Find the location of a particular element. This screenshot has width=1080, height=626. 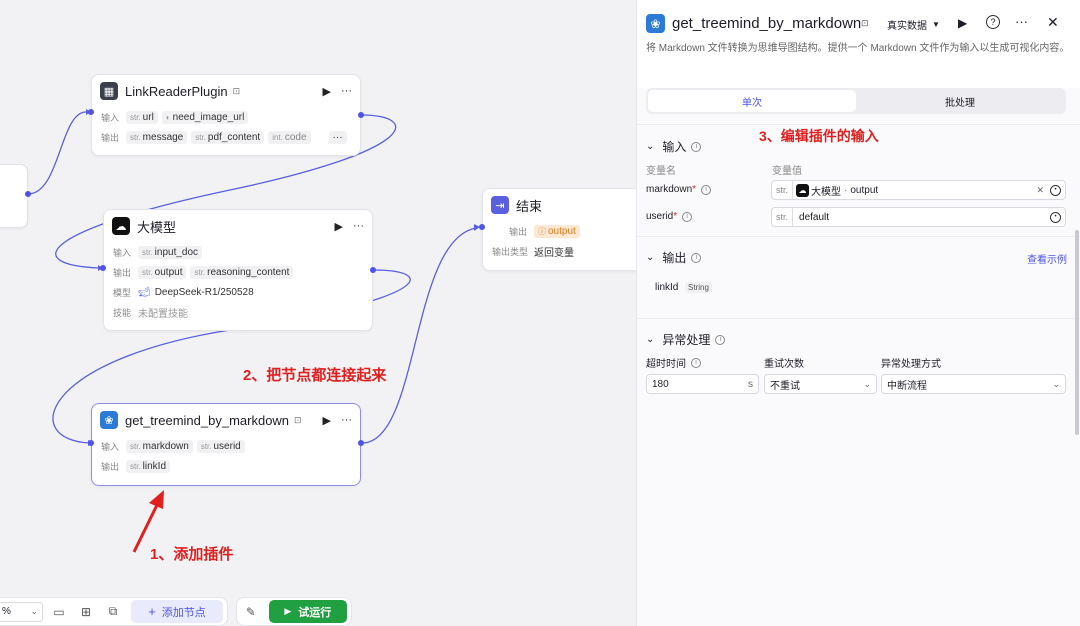

add-node-button: + 添加节点 is located at coordinates (177, 611).